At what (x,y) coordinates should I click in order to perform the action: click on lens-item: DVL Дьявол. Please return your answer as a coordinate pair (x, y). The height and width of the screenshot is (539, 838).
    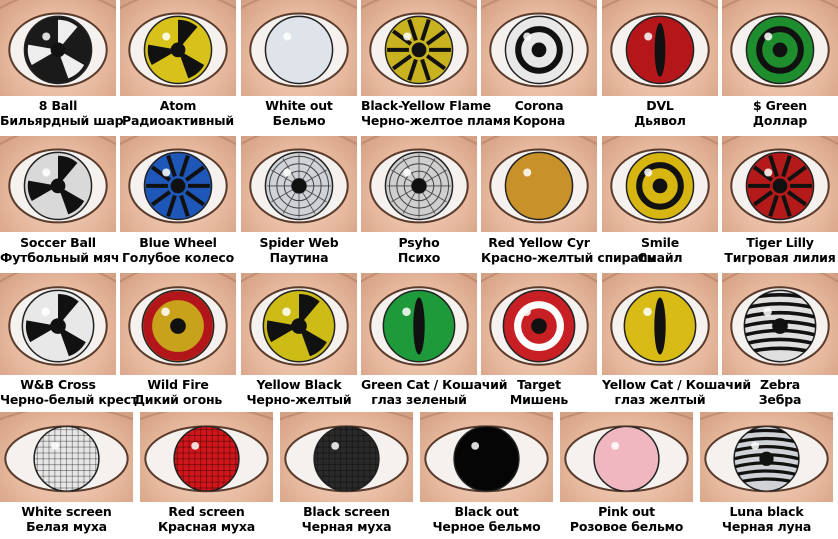
    Looking at the image, I should click on (660, 66).